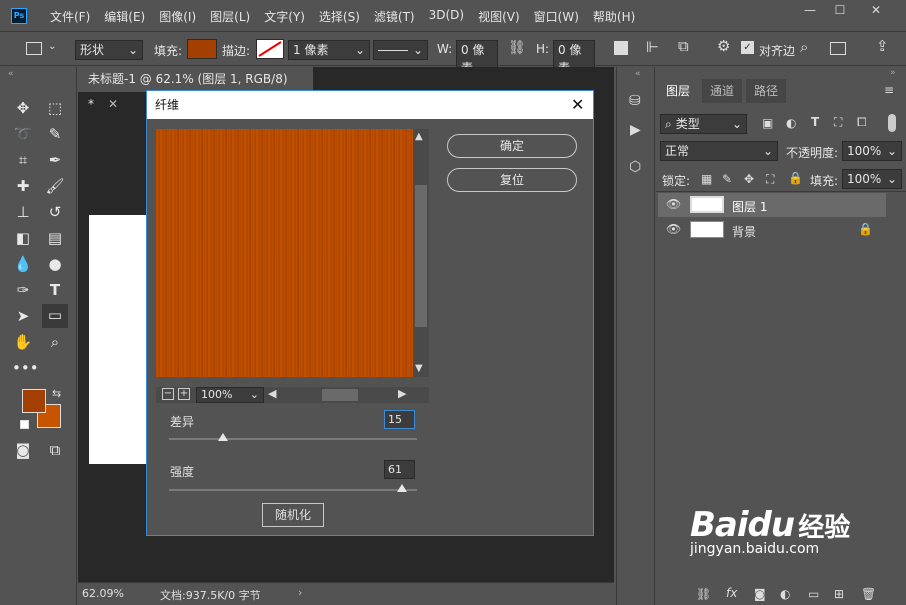  What do you see at coordinates (202, 49) in the screenshot?
I see `fill-color-swatch` at bounding box center [202, 49].